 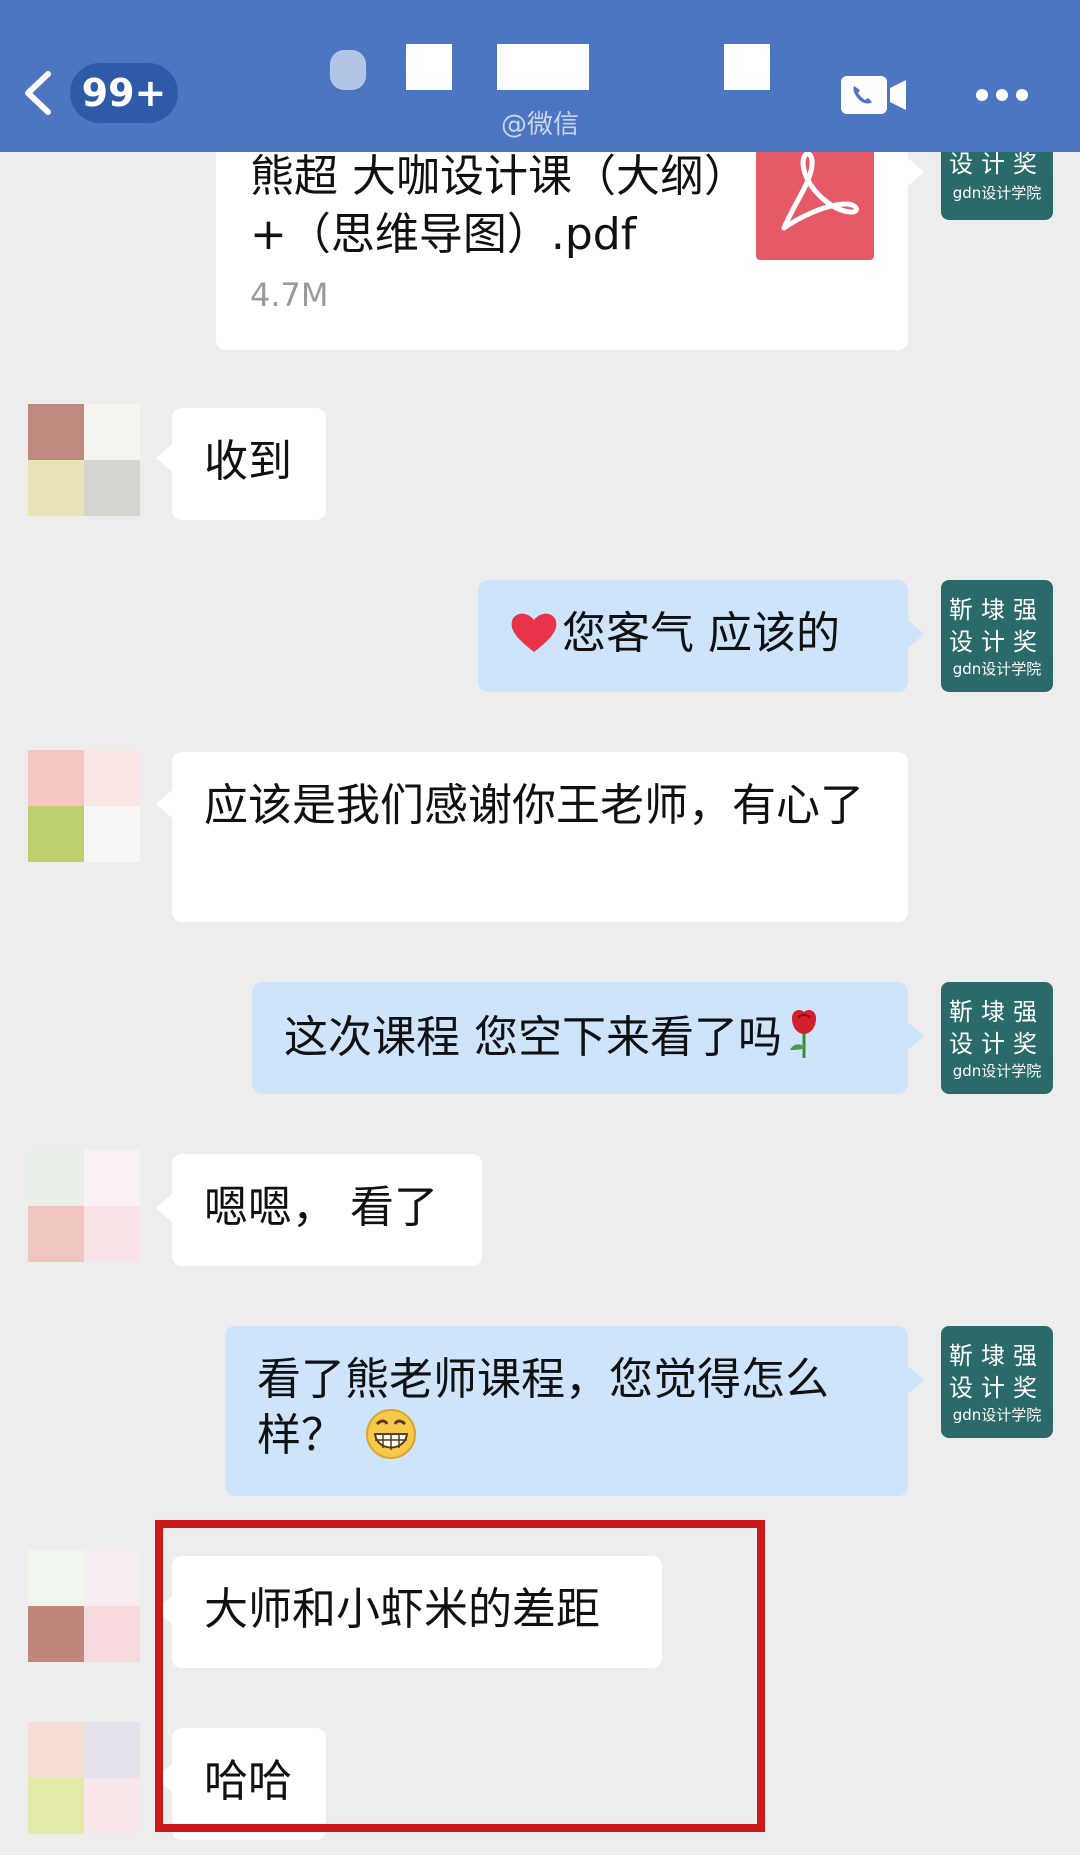 What do you see at coordinates (499, 205) in the screenshot?
I see `file-name: 熊超 大咖设计课（大纲）+（思维导图）.pdf` at bounding box center [499, 205].